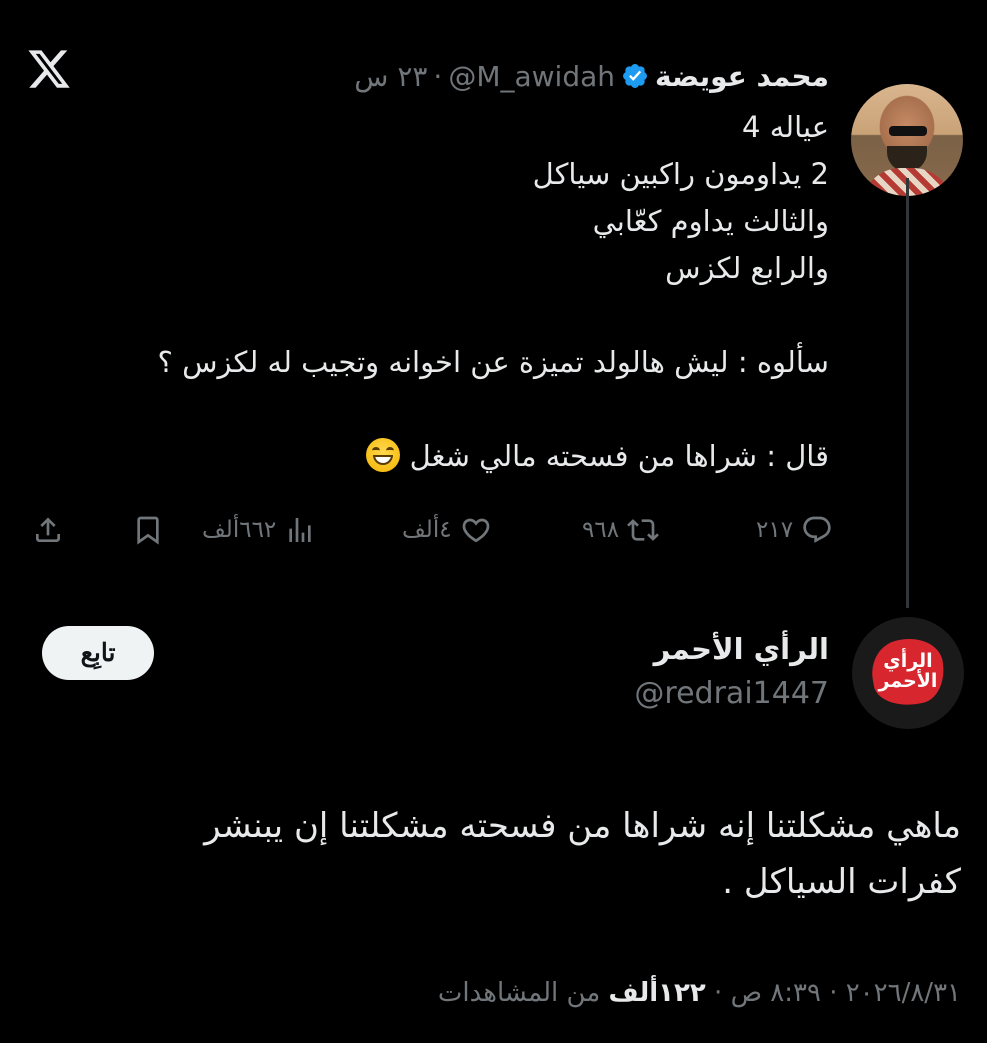 Image resolution: width=987 pixels, height=1043 pixels. What do you see at coordinates (775, 530) in the screenshot?
I see `reply-count: ٢١٧` at bounding box center [775, 530].